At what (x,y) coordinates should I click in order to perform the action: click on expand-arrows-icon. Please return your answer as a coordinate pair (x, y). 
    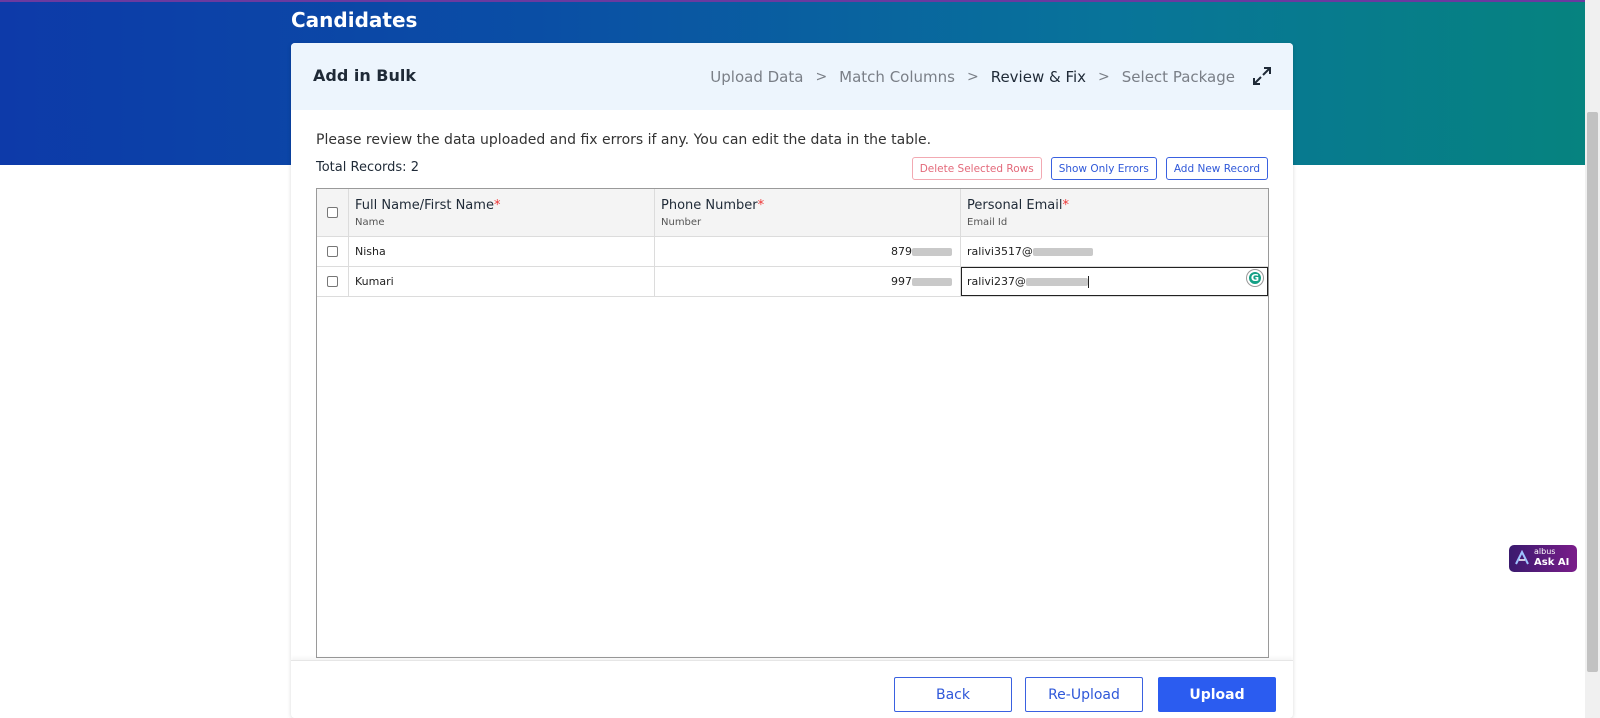
    Looking at the image, I should click on (1262, 76).